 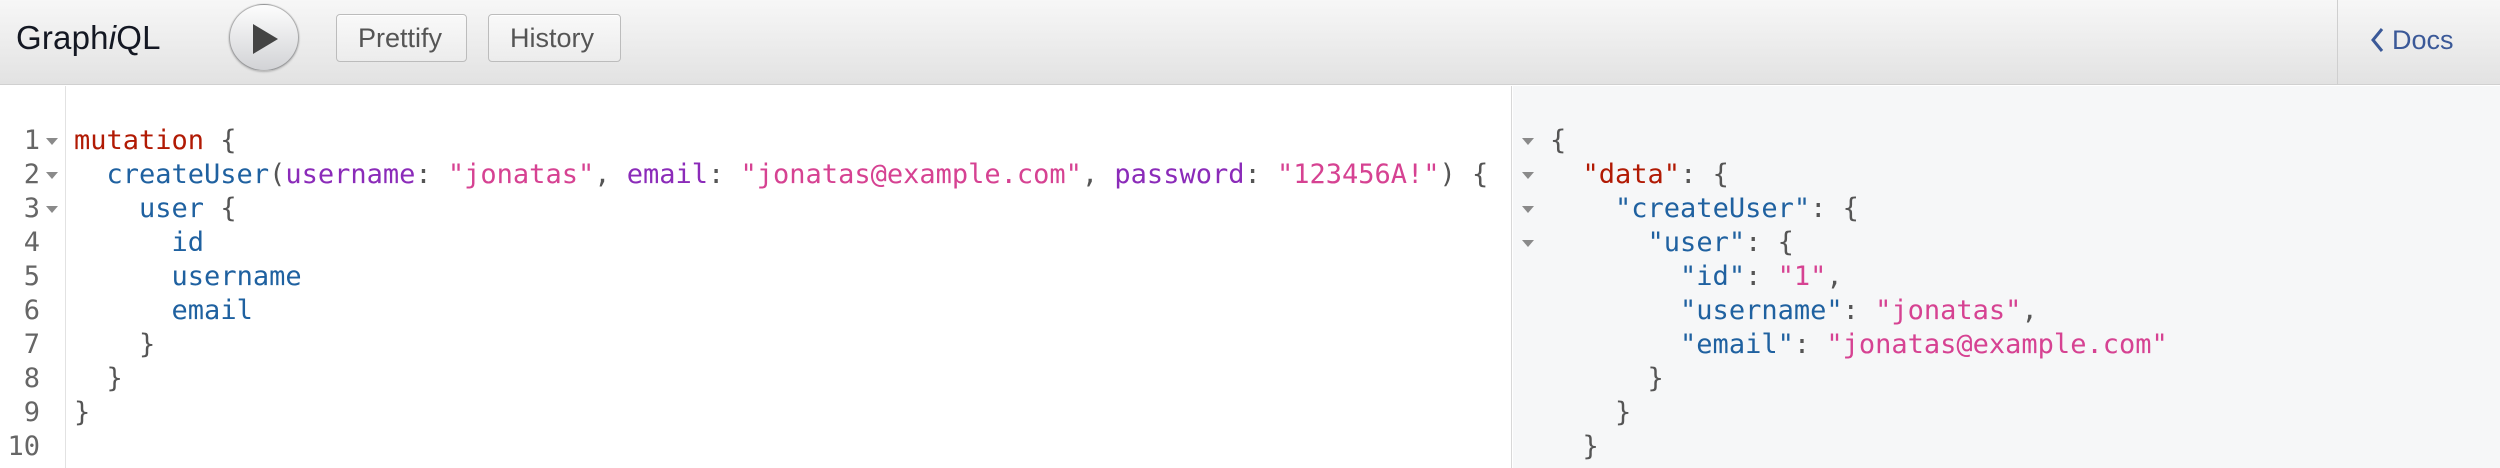 I want to click on execute-query-button, so click(x=264, y=37).